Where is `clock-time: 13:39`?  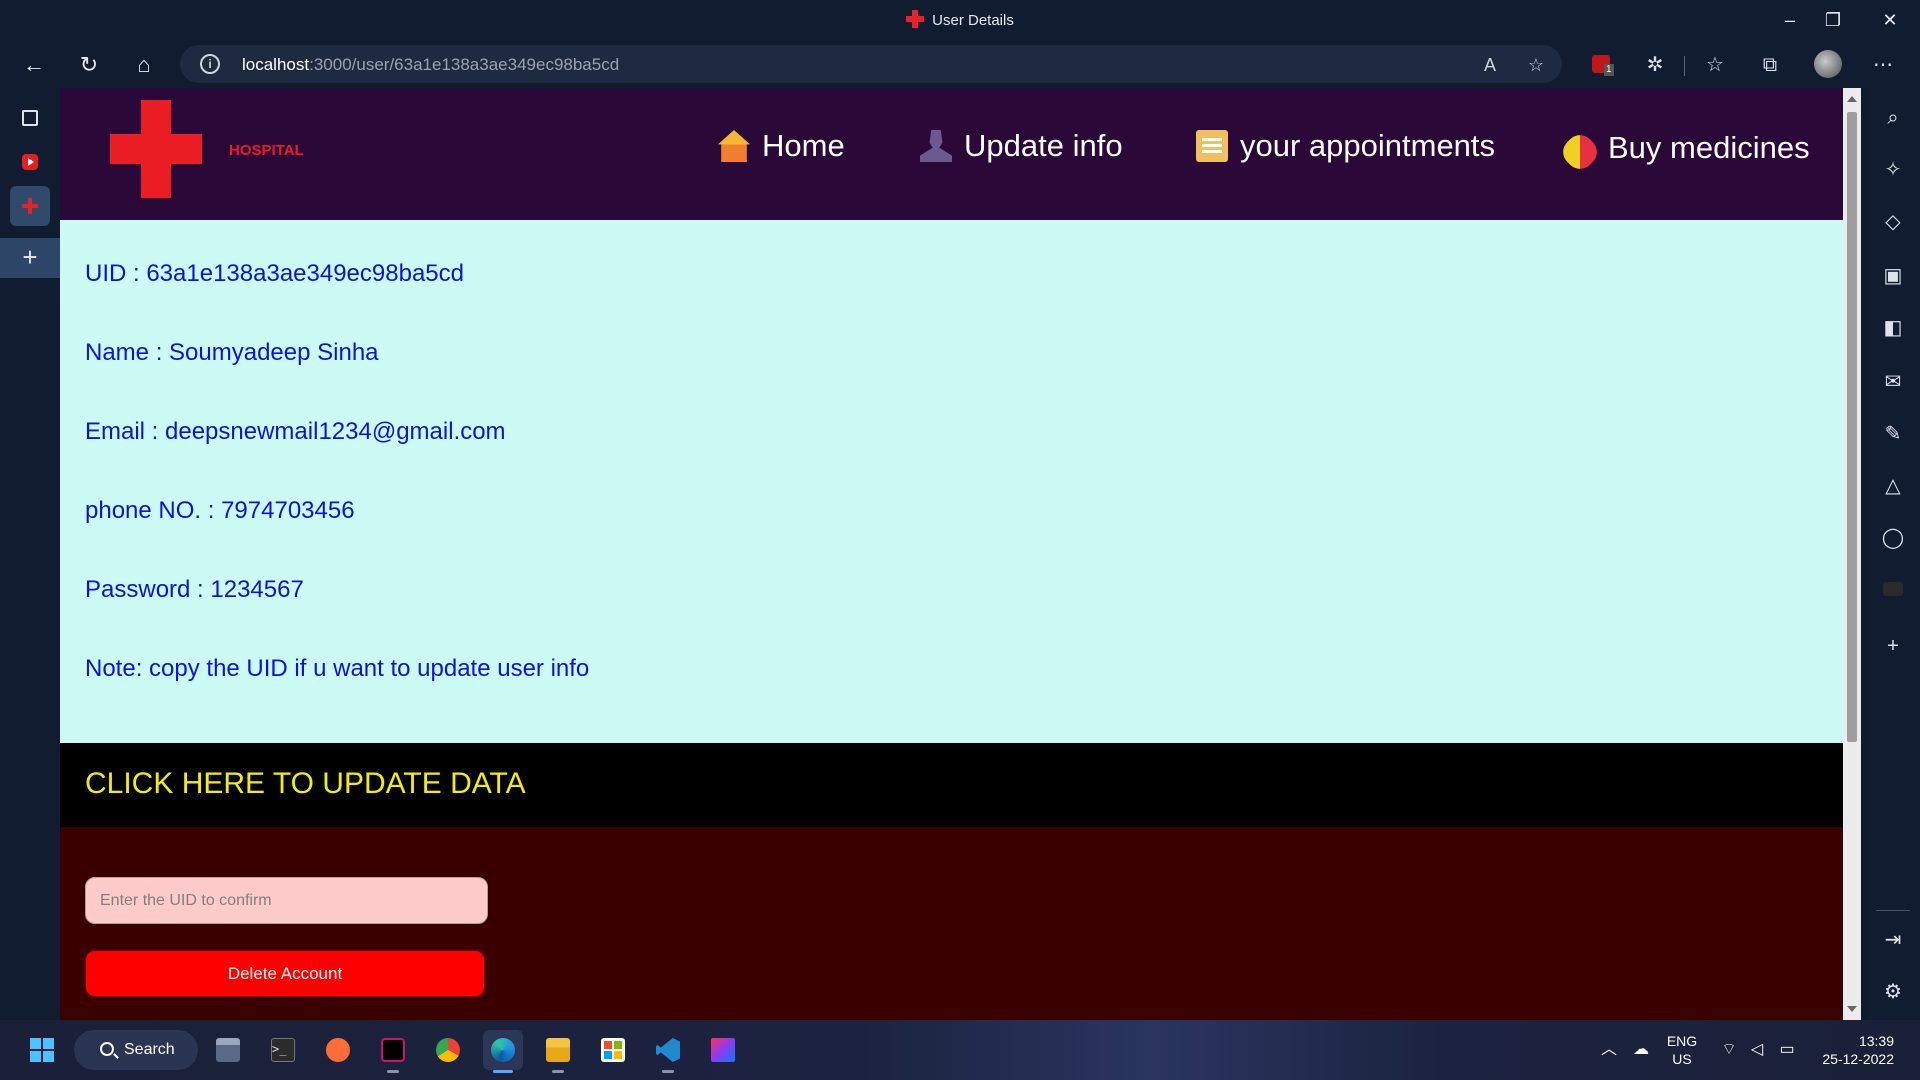 clock-time: 13:39 is located at coordinates (1876, 1041).